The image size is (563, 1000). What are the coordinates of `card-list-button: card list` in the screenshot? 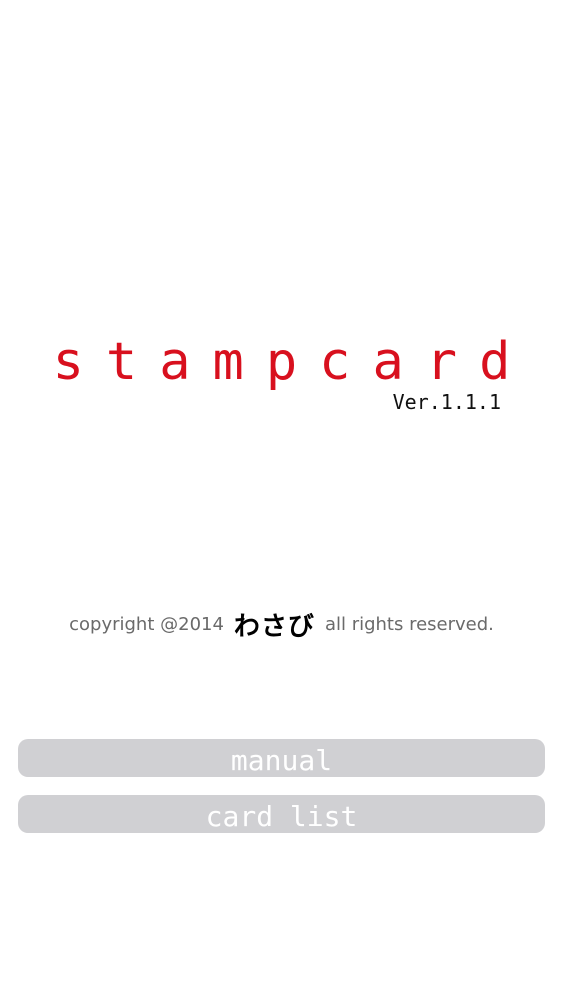 It's located at (281, 814).